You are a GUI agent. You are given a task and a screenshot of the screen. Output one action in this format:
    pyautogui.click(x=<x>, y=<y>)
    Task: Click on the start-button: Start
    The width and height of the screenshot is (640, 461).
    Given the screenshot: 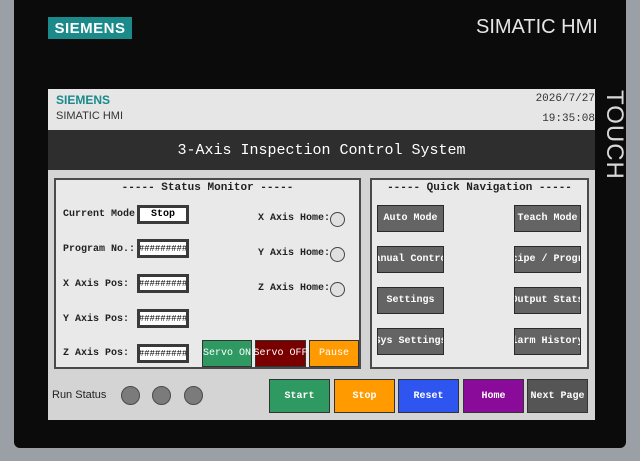 What is the action you would take?
    pyautogui.click(x=299, y=396)
    